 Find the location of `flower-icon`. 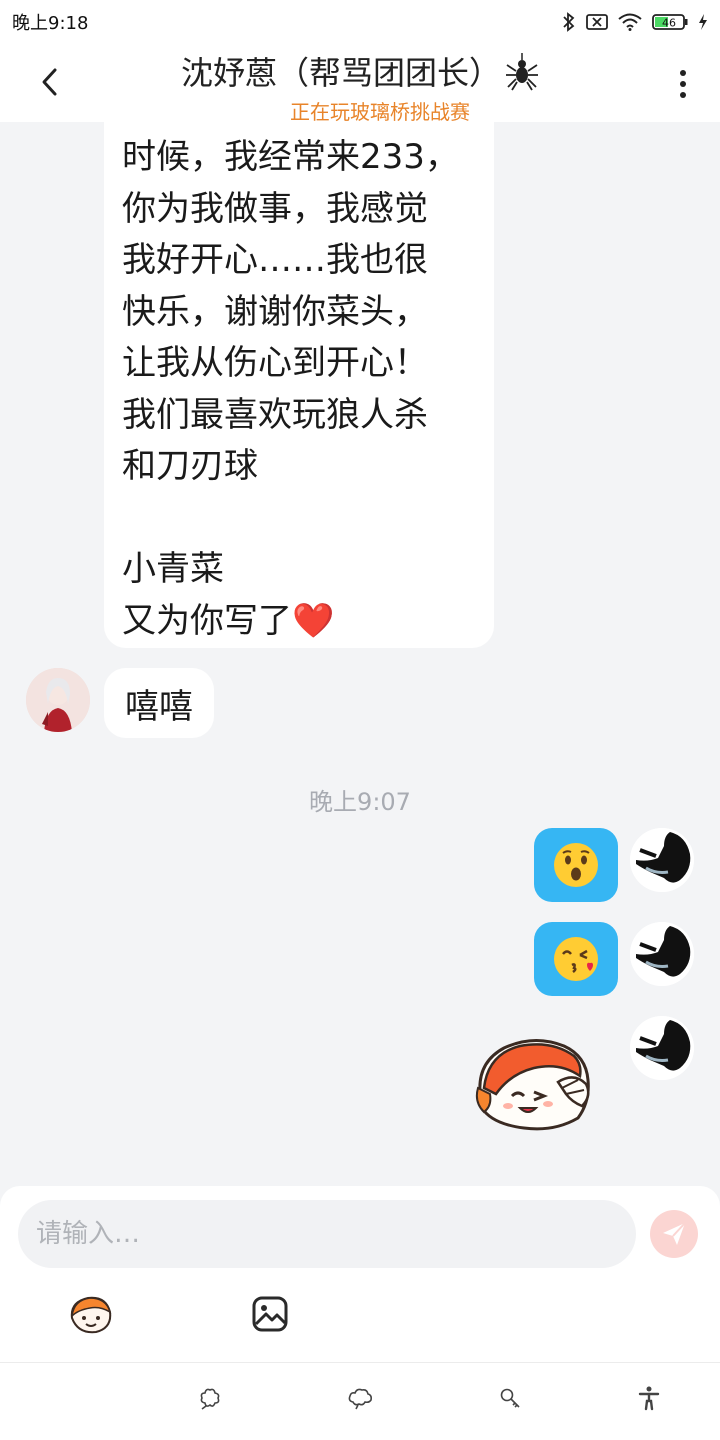

flower-icon is located at coordinates (210, 1398).